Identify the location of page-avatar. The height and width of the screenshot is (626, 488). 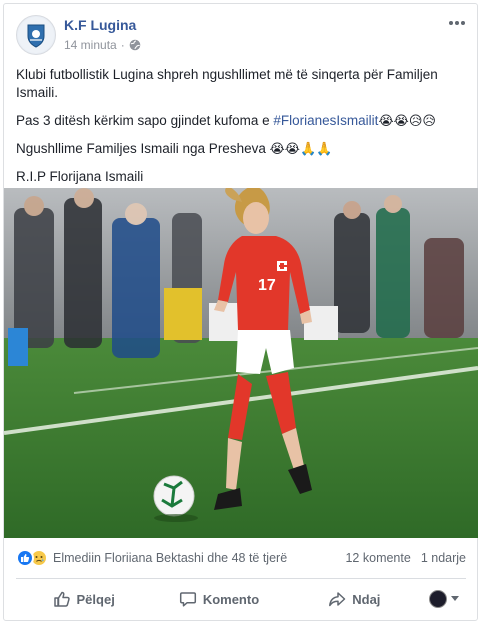
(36, 35).